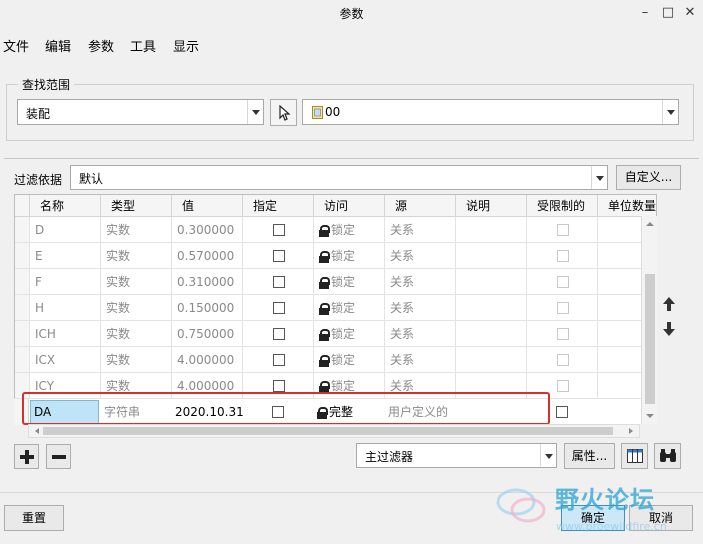  Describe the element at coordinates (207, 359) in the screenshot. I see `cell-value: 4.000000` at that location.